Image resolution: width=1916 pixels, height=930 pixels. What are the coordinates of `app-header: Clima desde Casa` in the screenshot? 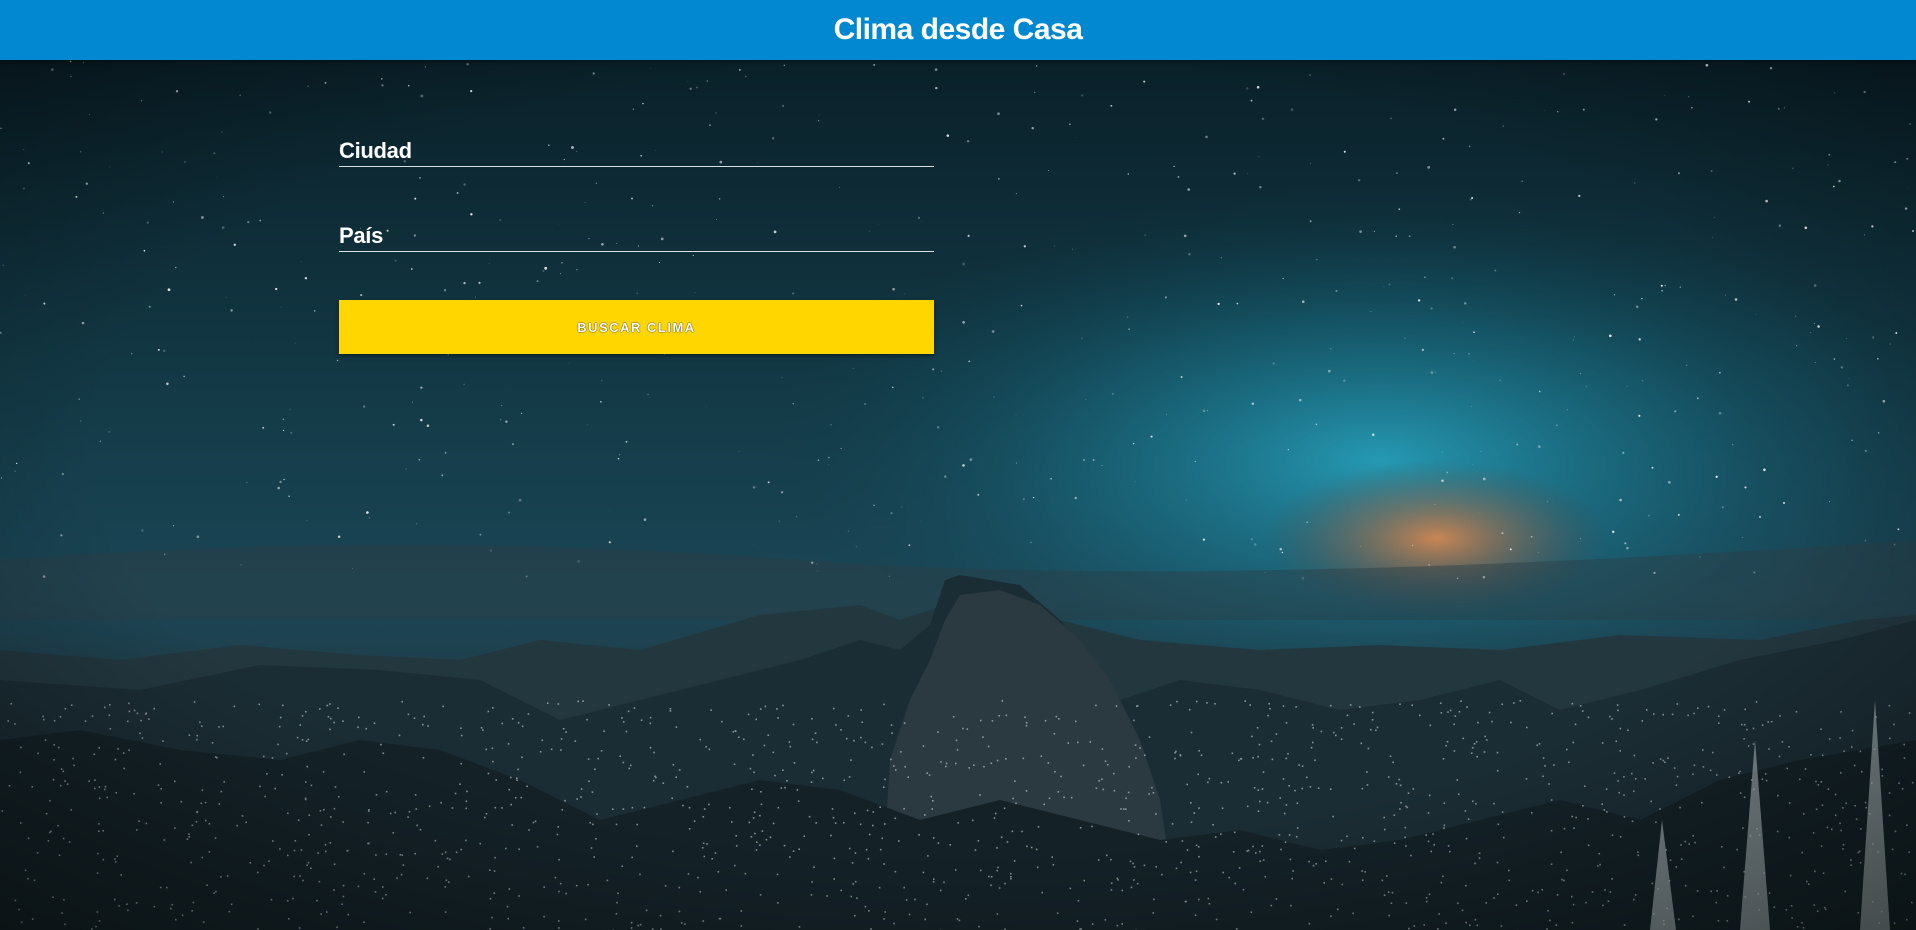 It's located at (958, 30).